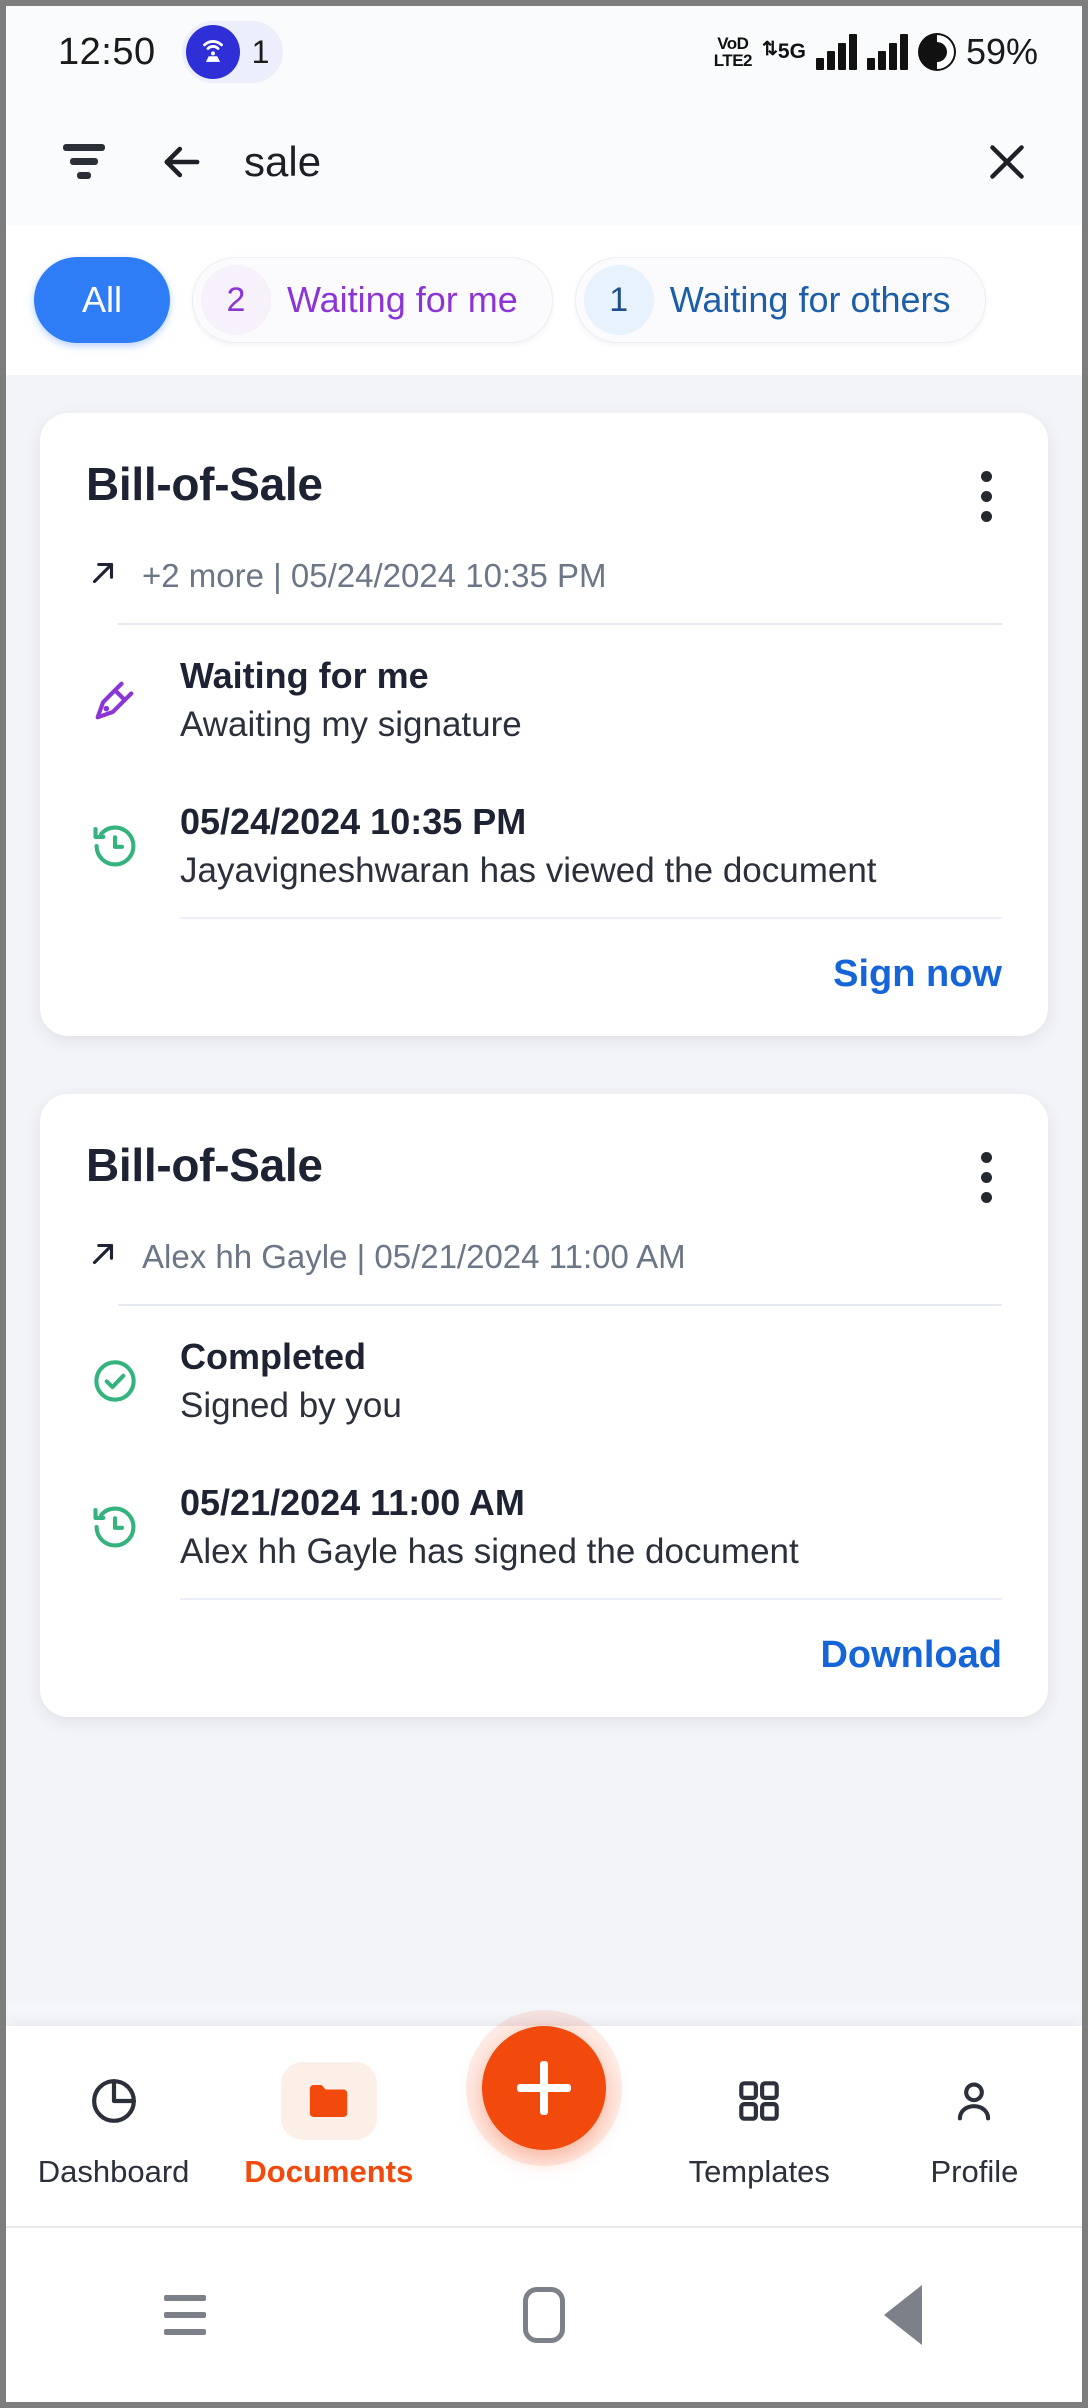 The height and width of the screenshot is (2408, 1088). Describe the element at coordinates (544, 161) in the screenshot. I see `search-header: sale` at that location.